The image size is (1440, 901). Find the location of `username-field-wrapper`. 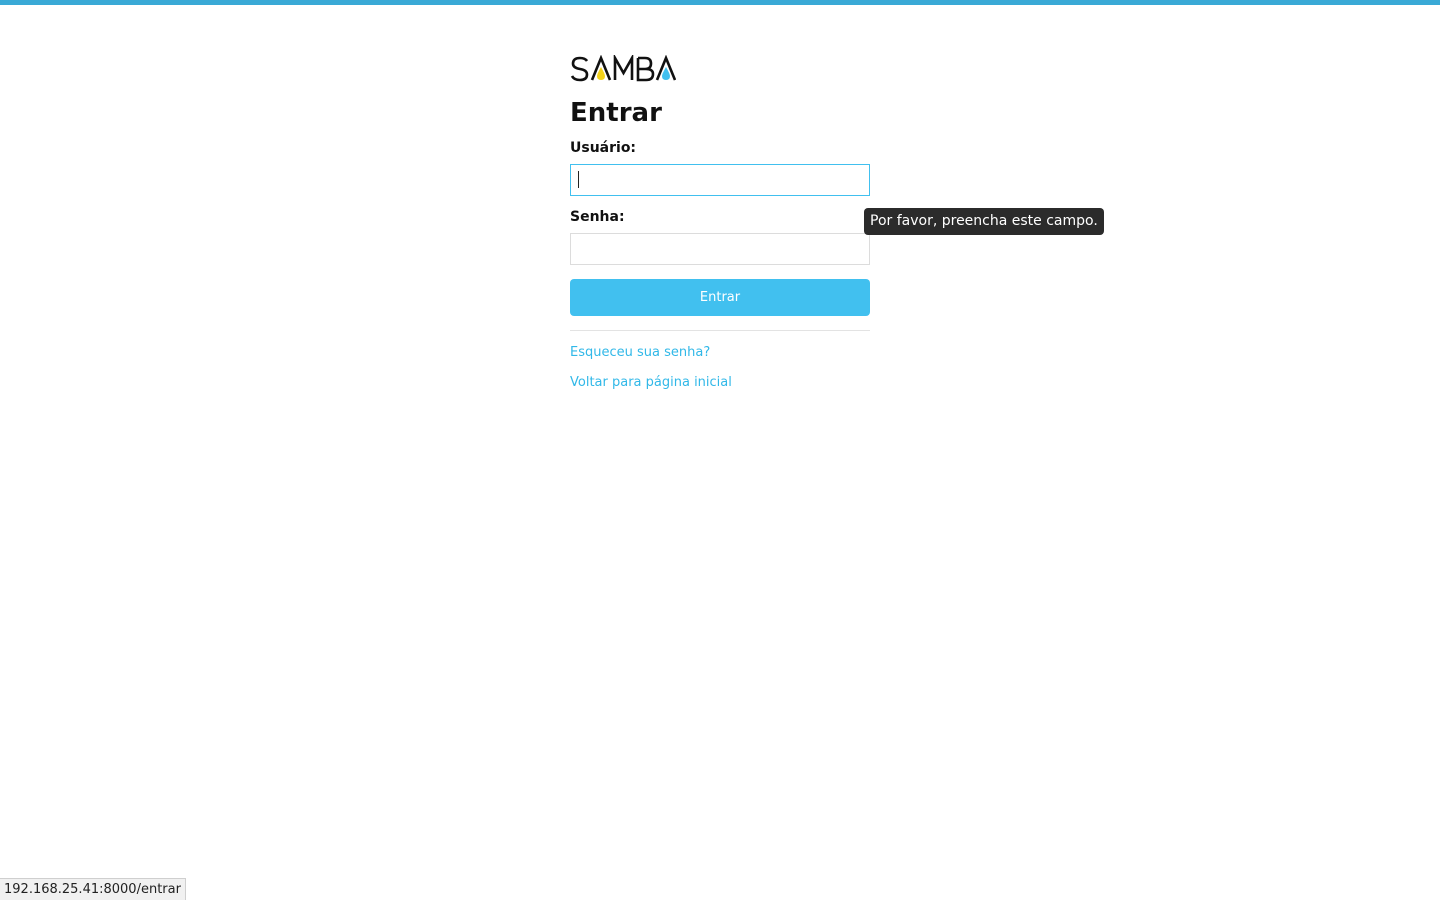

username-field-wrapper is located at coordinates (720, 180).